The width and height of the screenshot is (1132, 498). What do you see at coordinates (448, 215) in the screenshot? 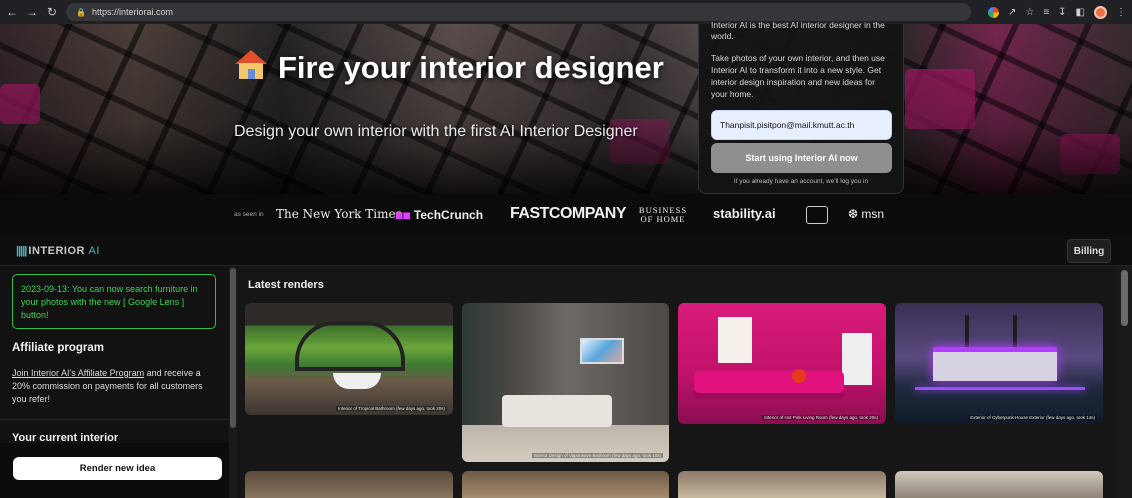
I see `techcrunch-text: TechCrunch` at bounding box center [448, 215].